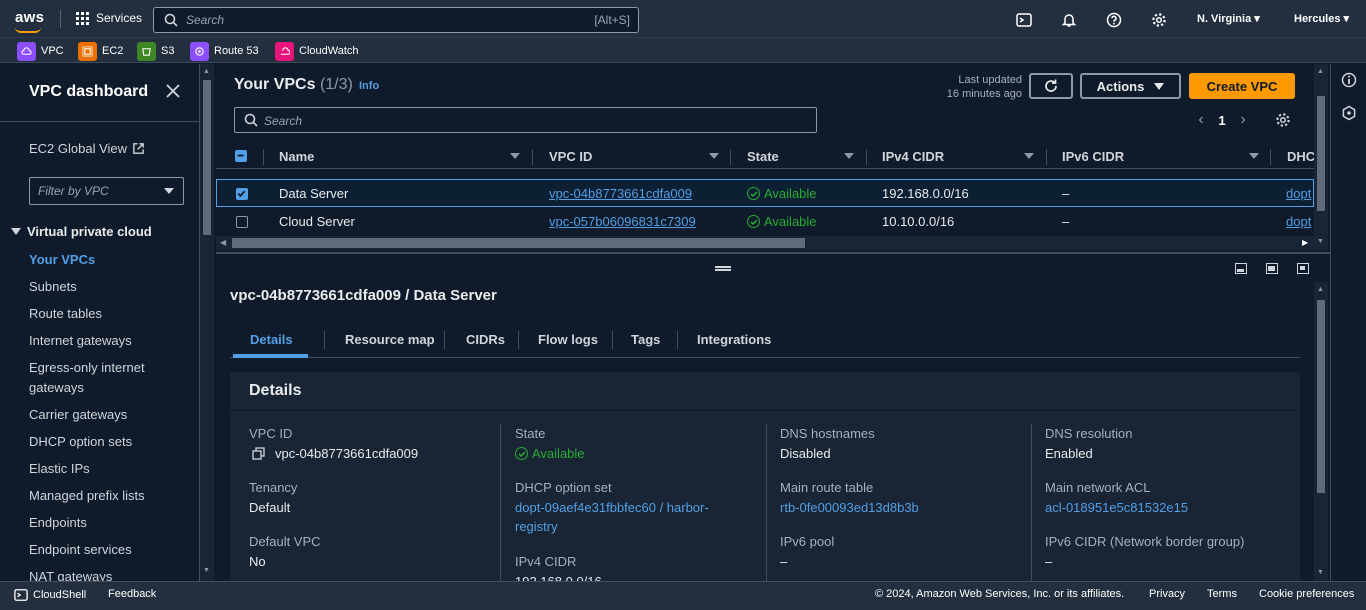  Describe the element at coordinates (104, 314) in the screenshot. I see `sidebar-item-route-tables: Route tables` at that location.